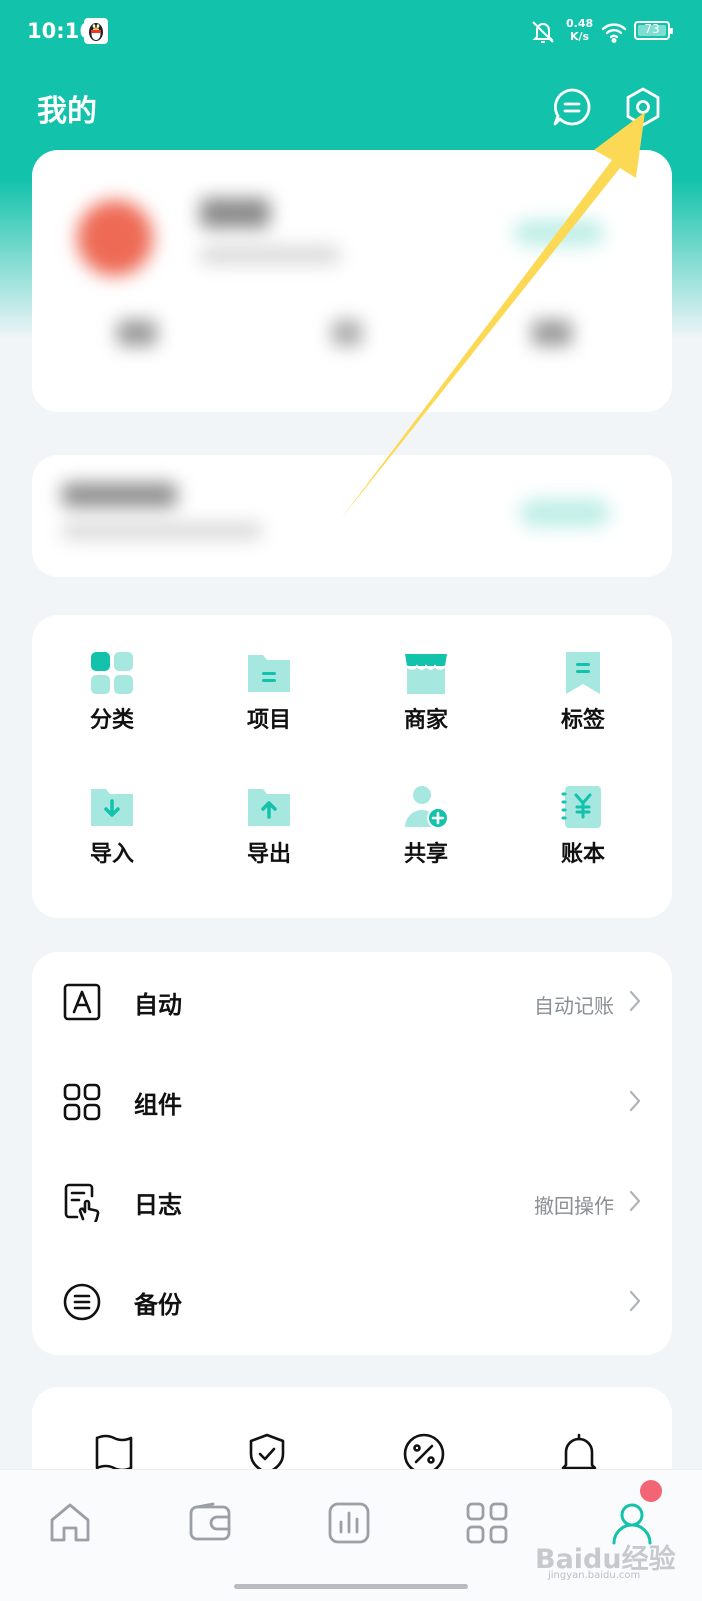  Describe the element at coordinates (67, 111) in the screenshot. I see `page-title: 我的` at that location.